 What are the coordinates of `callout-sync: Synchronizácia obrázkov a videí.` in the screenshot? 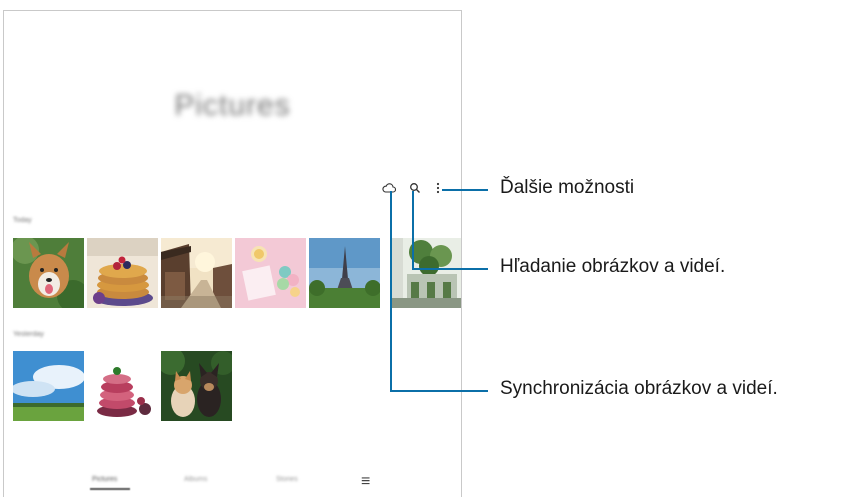 It's located at (639, 388).